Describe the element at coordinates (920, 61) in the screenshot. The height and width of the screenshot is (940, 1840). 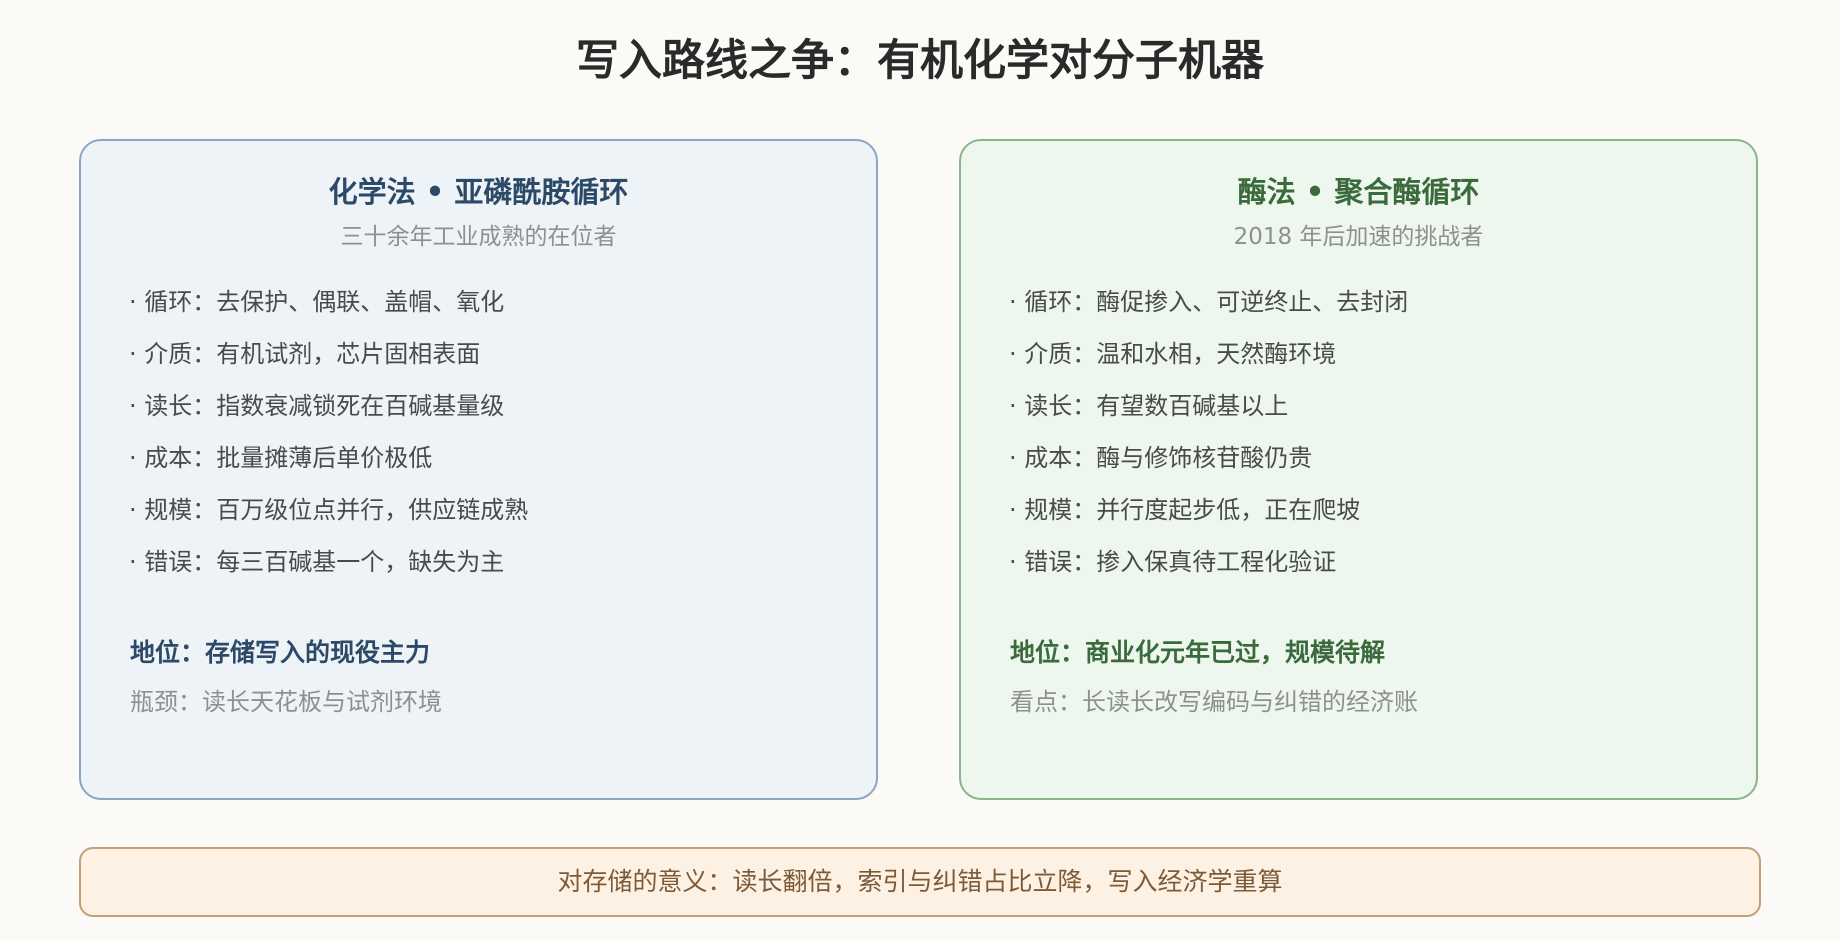
I see `page-title: 写入路线之争：有机化学对分子机器` at that location.